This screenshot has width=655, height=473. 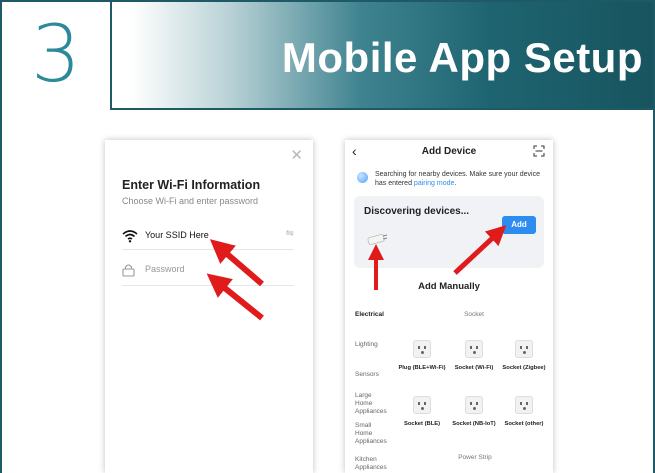 What do you see at coordinates (372, 404) in the screenshot?
I see `category-large-home-appliances: Large Home Appliances` at bounding box center [372, 404].